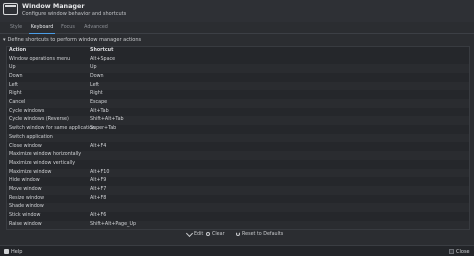 Image resolution: width=474 pixels, height=256 pixels. What do you see at coordinates (238, 86) in the screenshot?
I see `table-row: Left Left` at bounding box center [238, 86].